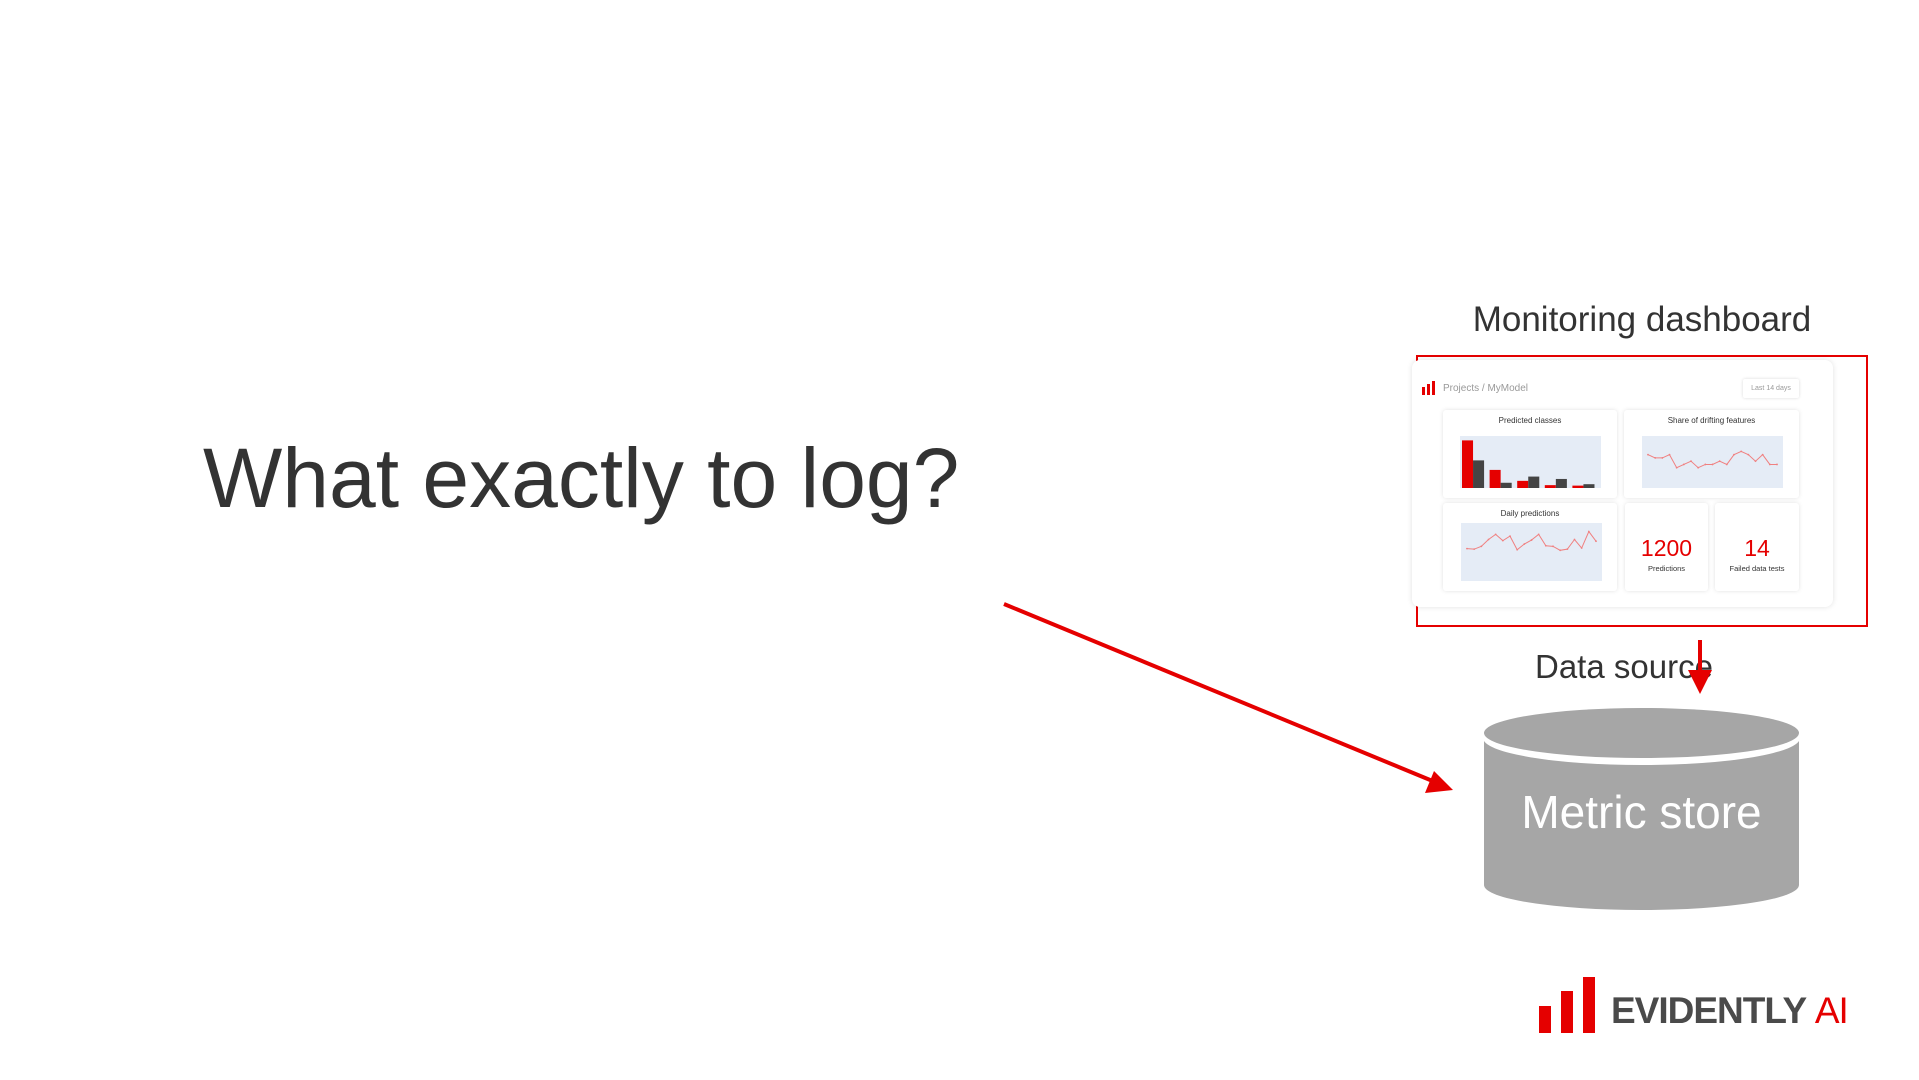 The height and width of the screenshot is (1080, 1919). I want to click on logo-text-accent: AI, so click(1831, 1010).